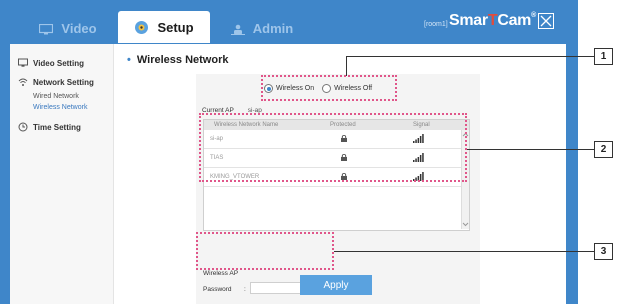 This screenshot has width=622, height=304. I want to click on wifi-icon, so click(23, 82).